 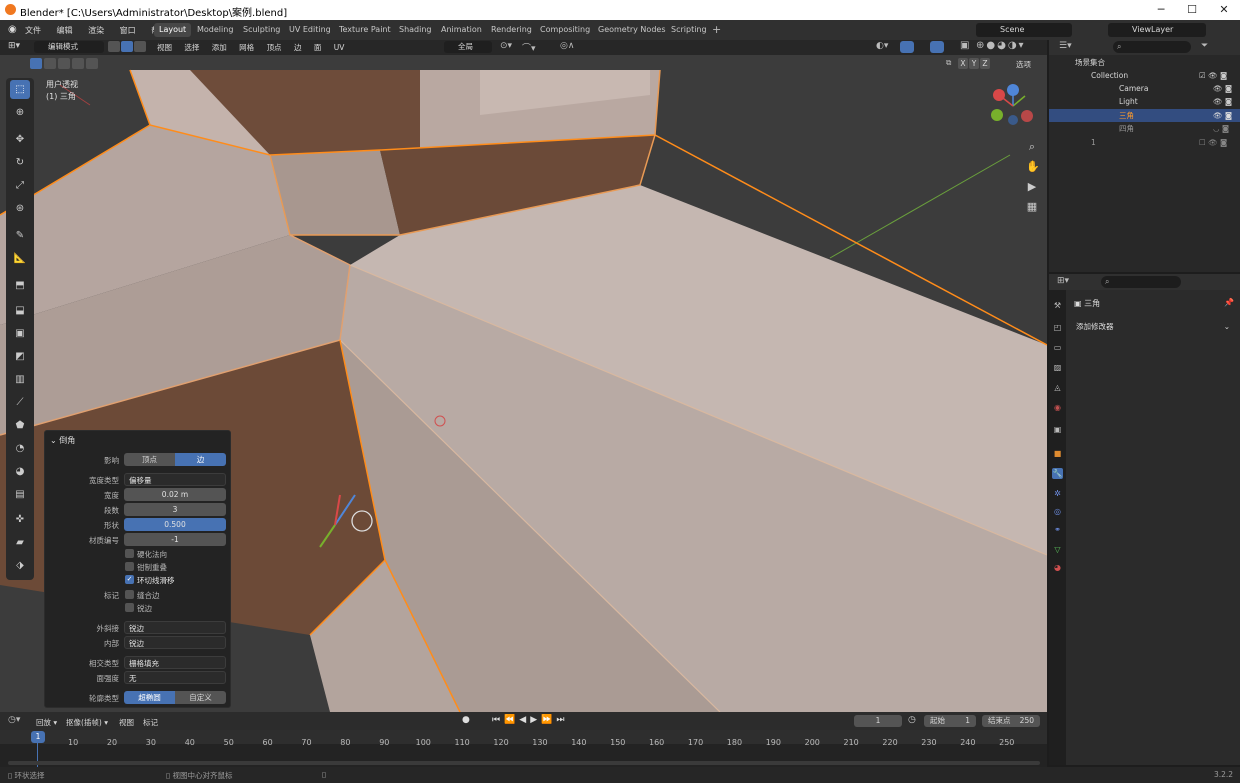 I want to click on world-tab-icon: ◉, so click(x=1057, y=407).